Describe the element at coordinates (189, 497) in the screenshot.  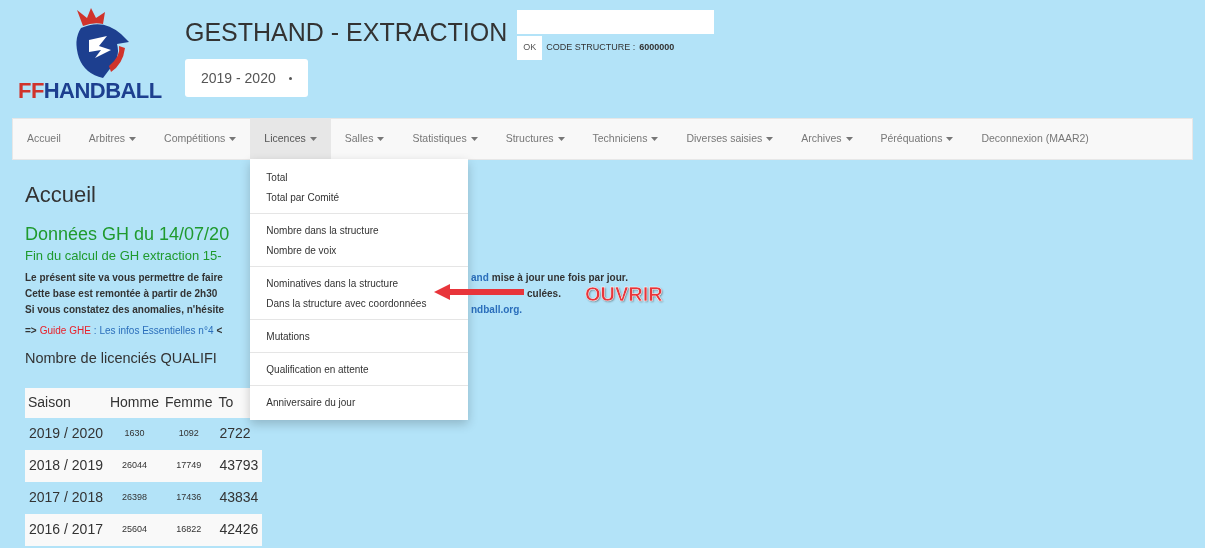
I see `table-cell: 17436` at that location.